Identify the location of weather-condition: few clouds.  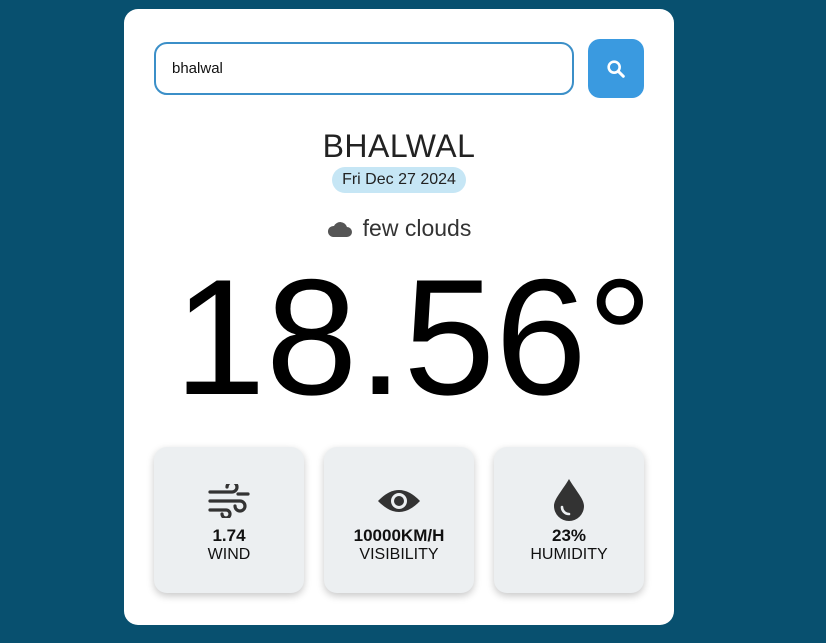
(399, 228).